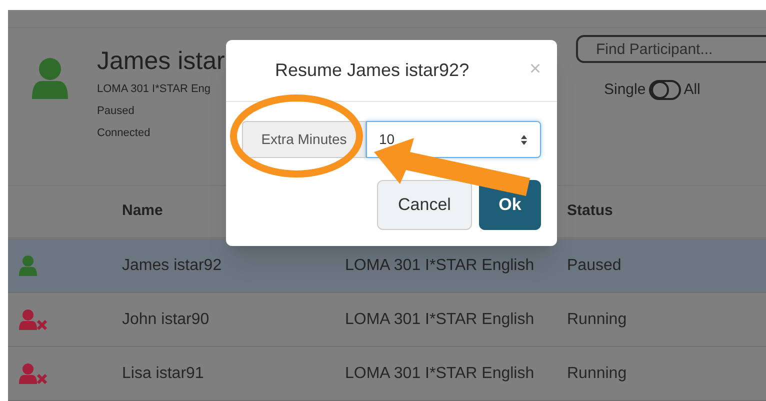 The height and width of the screenshot is (401, 766). Describe the element at coordinates (304, 139) in the screenshot. I see `field-label: Extra Minutes` at that location.